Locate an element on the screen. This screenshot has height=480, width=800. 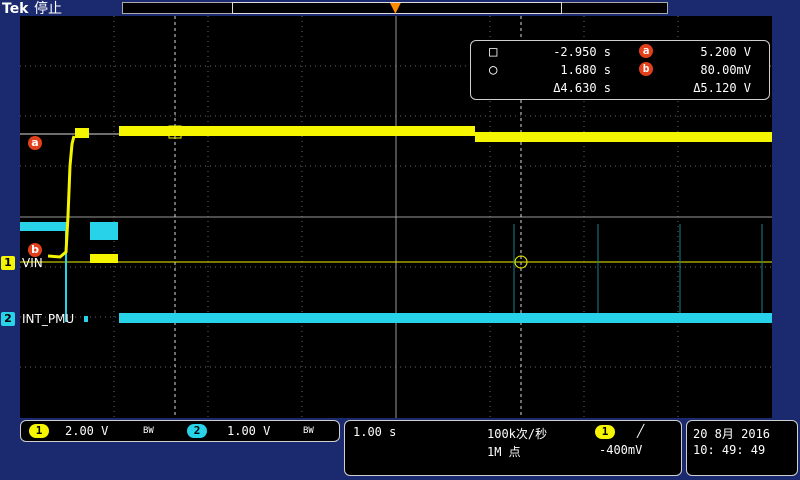
cursor-2-time: 1.680 s is located at coordinates (585, 70).